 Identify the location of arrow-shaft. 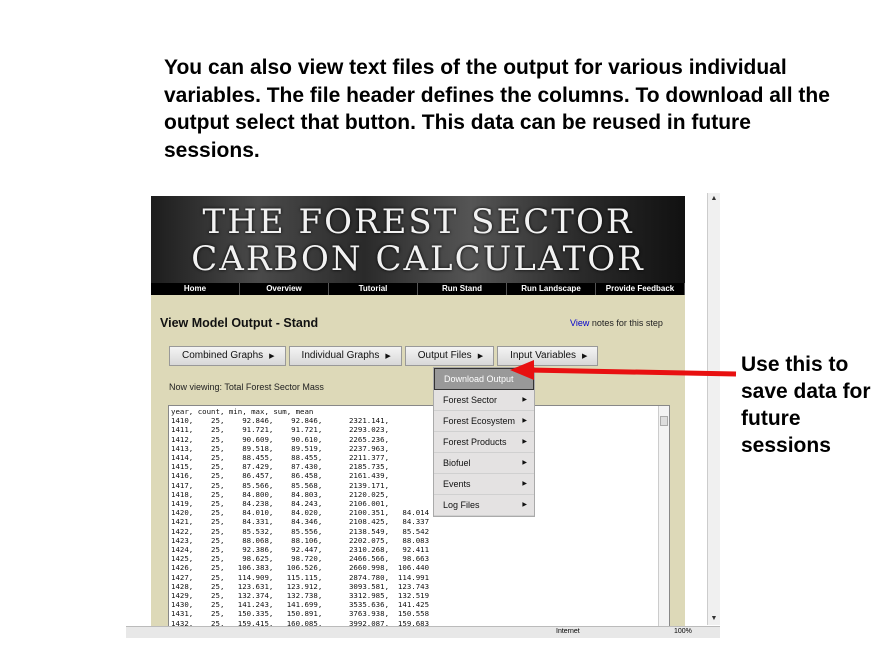
(632, 372).